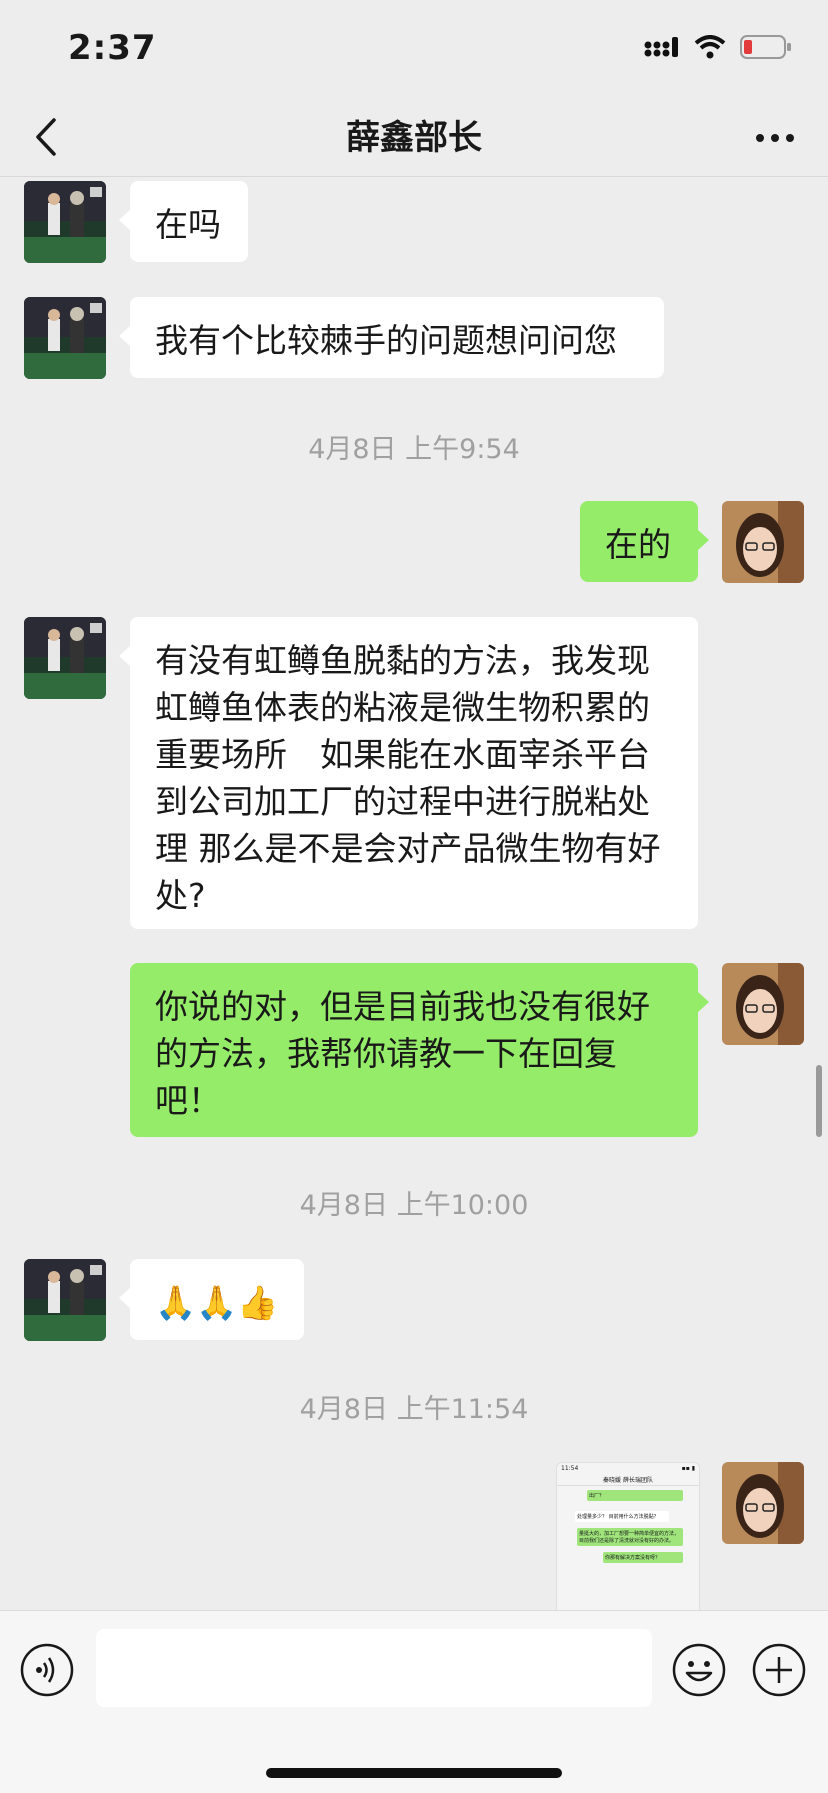  I want to click on voice-icon, so click(47, 1670).